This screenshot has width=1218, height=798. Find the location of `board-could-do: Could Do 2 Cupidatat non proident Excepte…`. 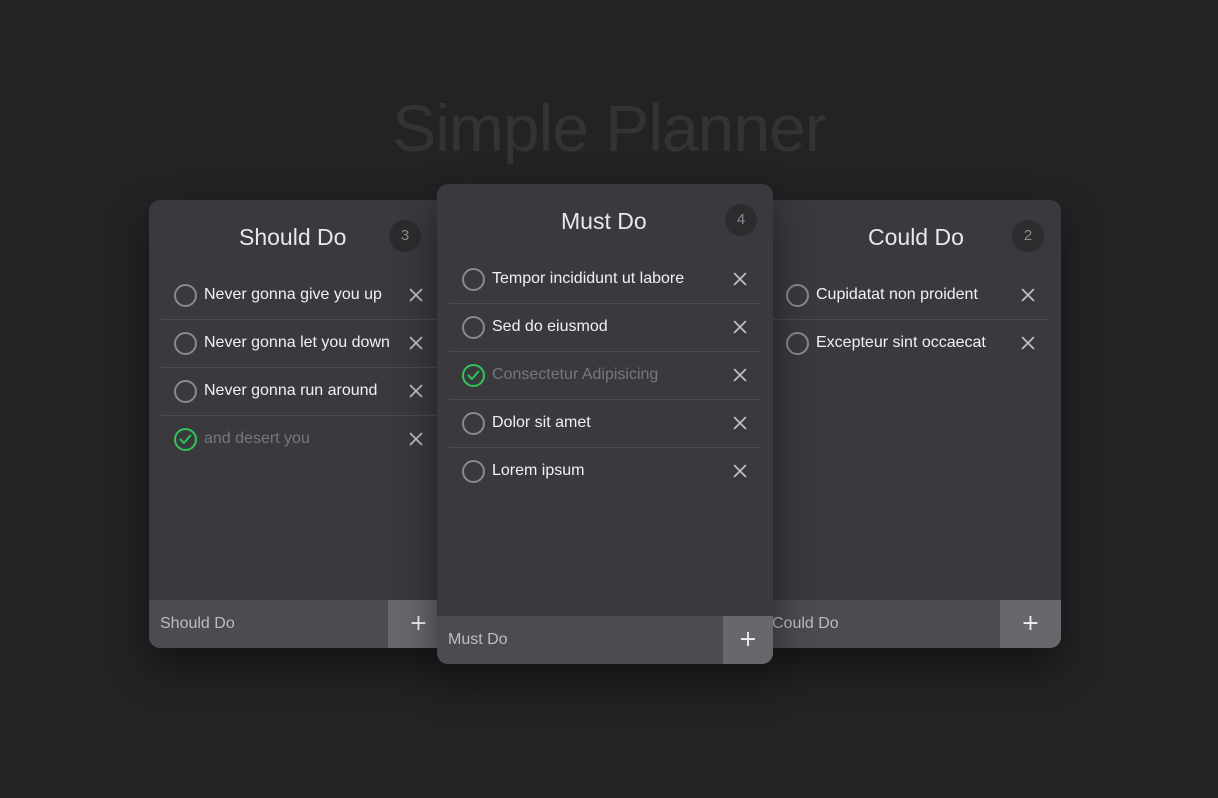

board-could-do: Could Do 2 Cupidatat non proident Excepte… is located at coordinates (911, 424).